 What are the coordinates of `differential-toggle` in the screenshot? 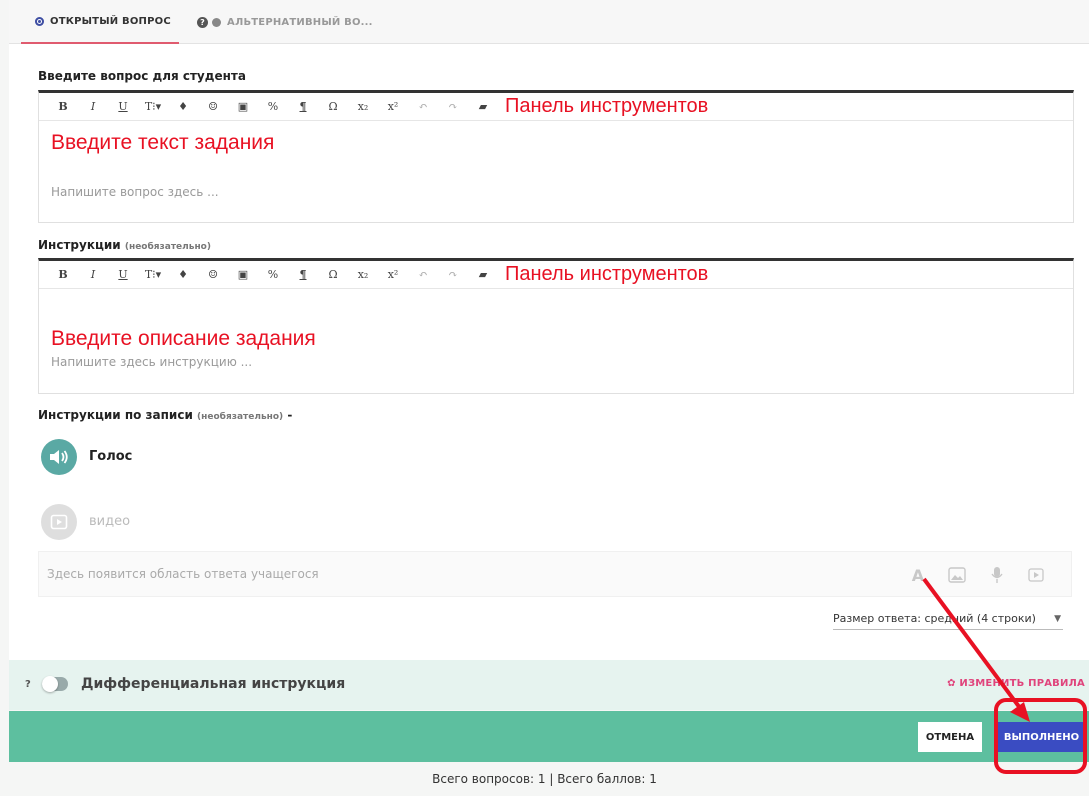 It's located at (55, 684).